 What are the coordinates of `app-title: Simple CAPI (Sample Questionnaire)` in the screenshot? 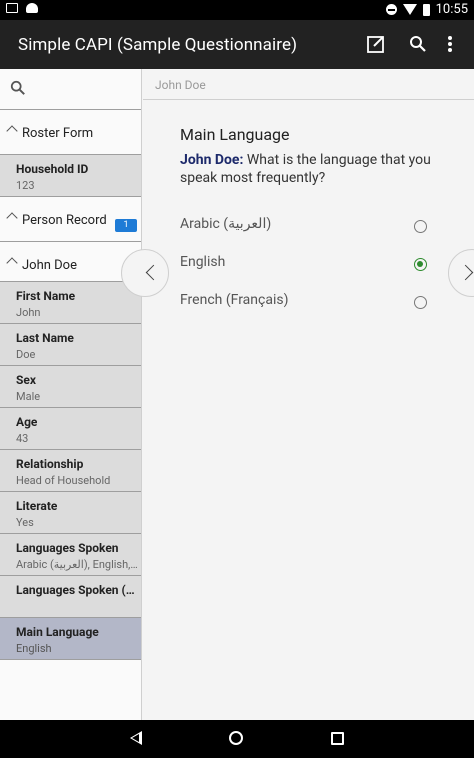 It's located at (158, 45).